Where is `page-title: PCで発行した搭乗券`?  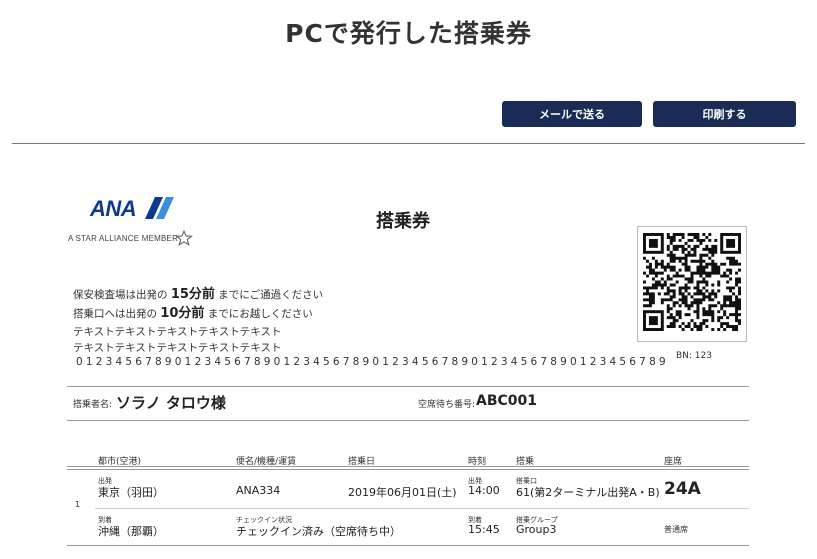 page-title: PCで発行した搭乗券 is located at coordinates (408, 33).